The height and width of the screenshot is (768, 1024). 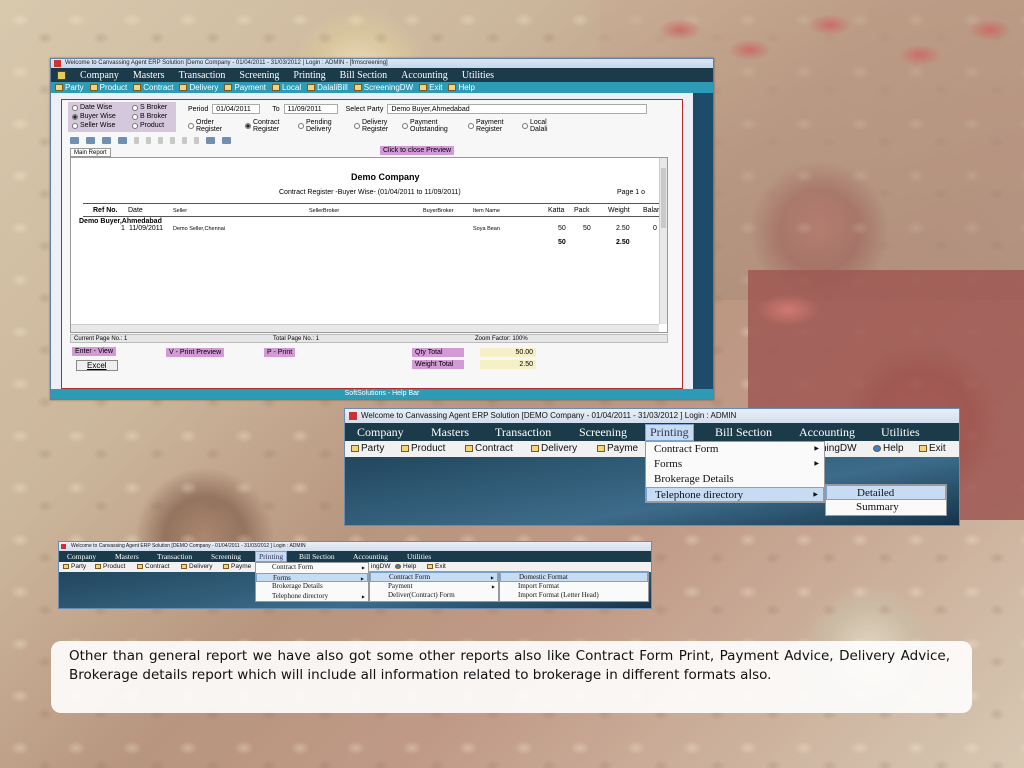 I want to click on stop-icon, so click(x=196, y=140).